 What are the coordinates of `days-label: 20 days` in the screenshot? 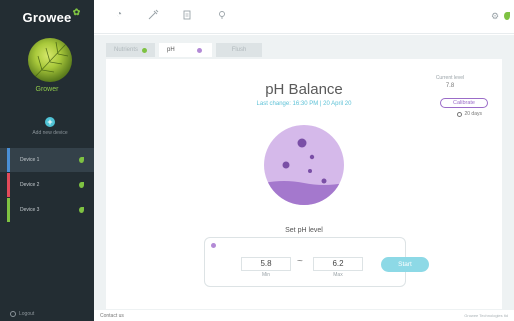 It's located at (473, 114).